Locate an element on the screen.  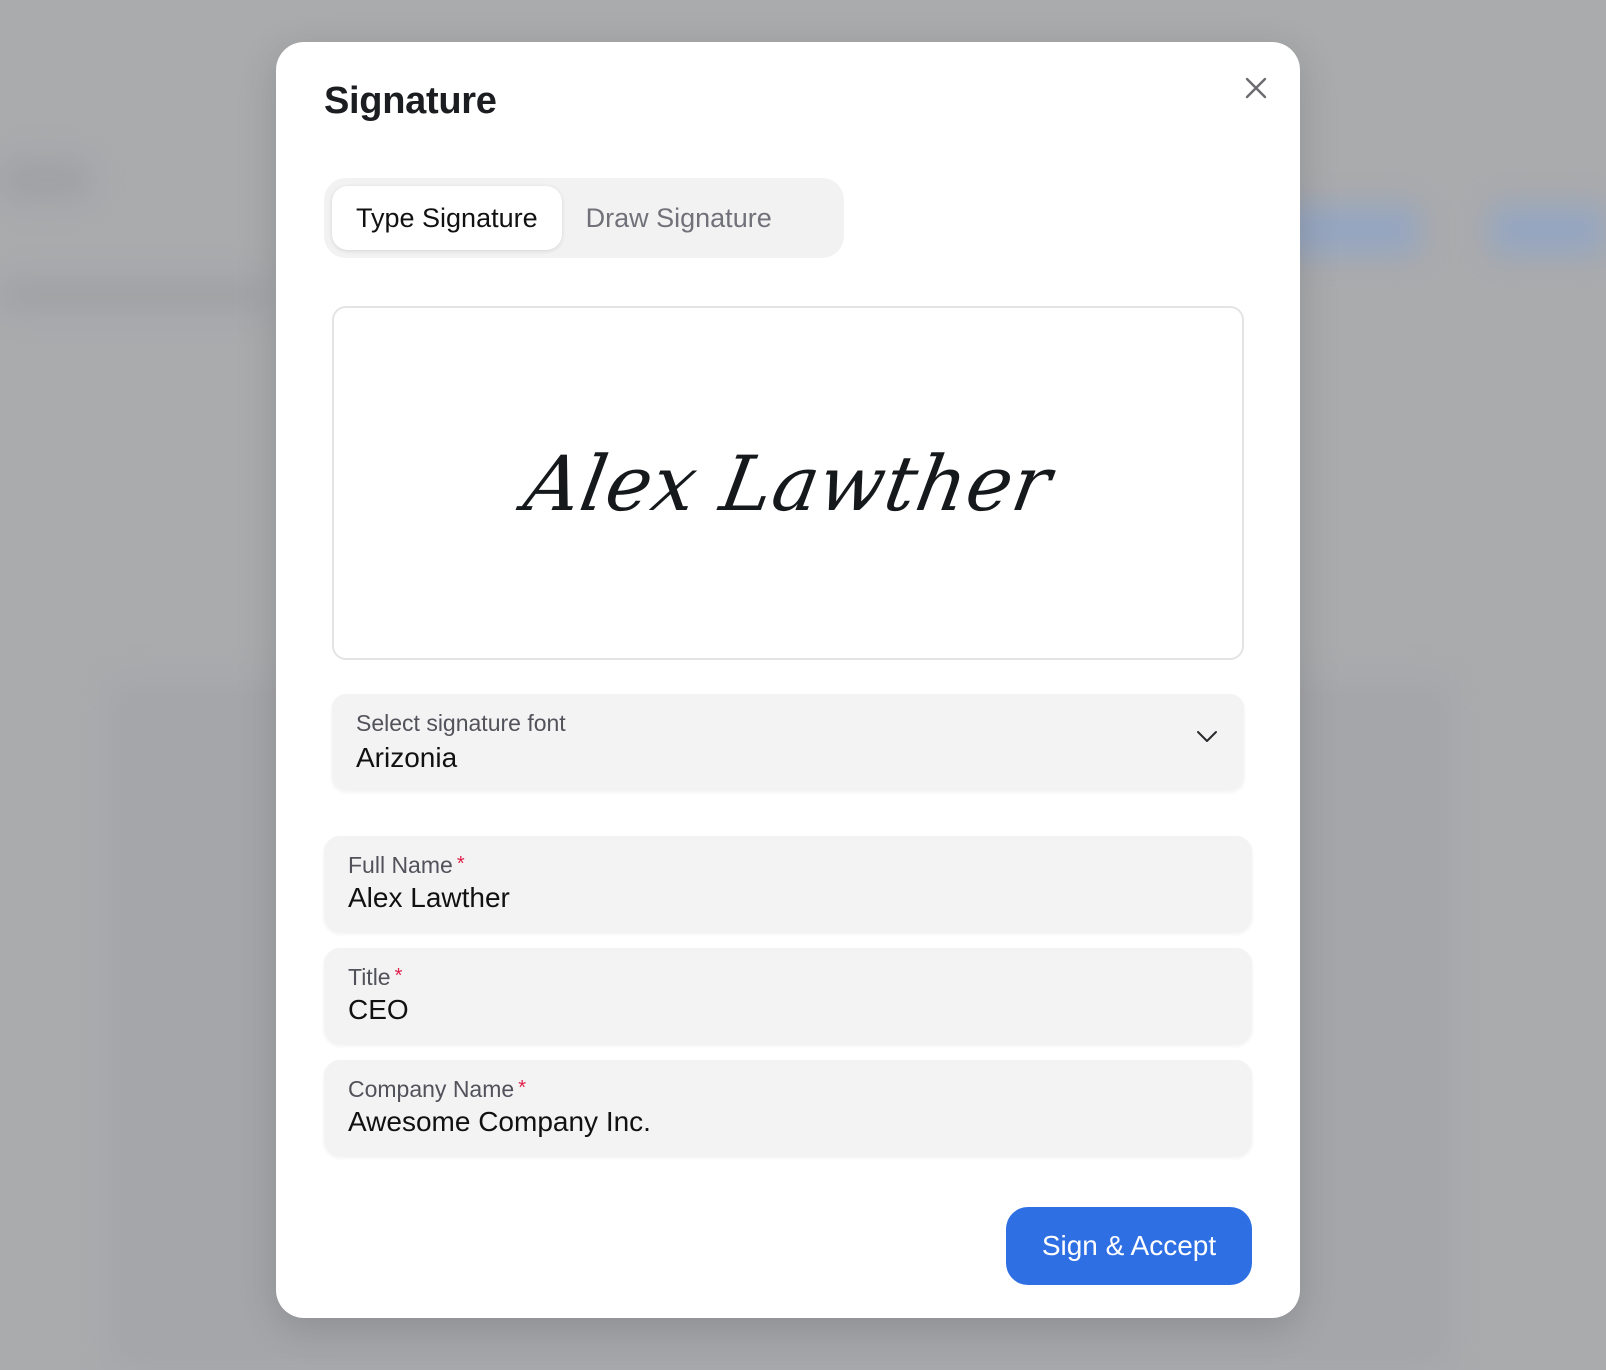
full-name-input is located at coordinates (778, 898).